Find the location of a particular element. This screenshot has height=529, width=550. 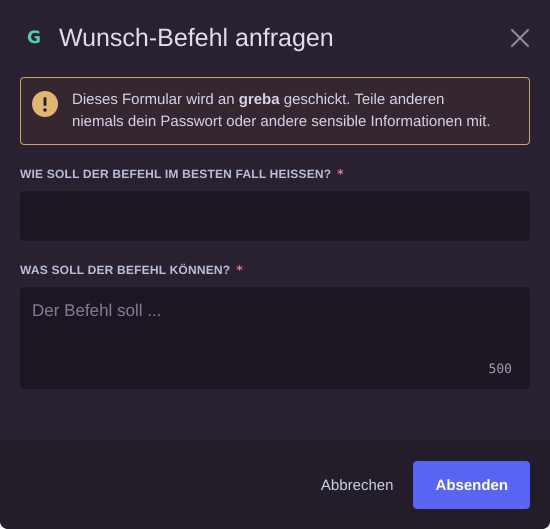

logo: G is located at coordinates (34, 38).